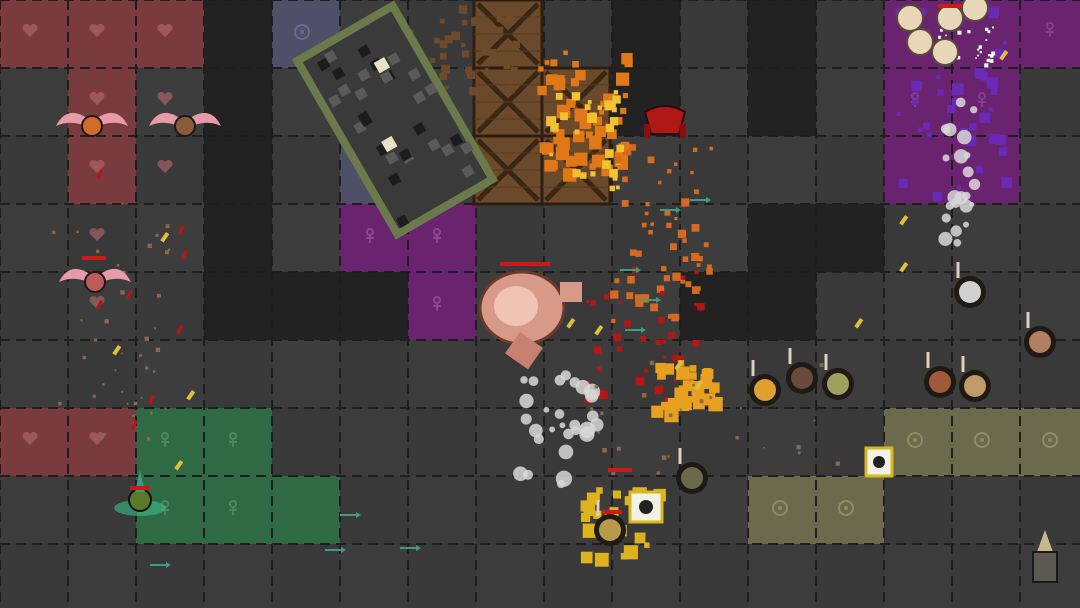 Image resolution: width=1080 pixels, height=608 pixels. Describe the element at coordinates (665, 121) in the screenshot. I see `unit-red-crab-beast` at that location.